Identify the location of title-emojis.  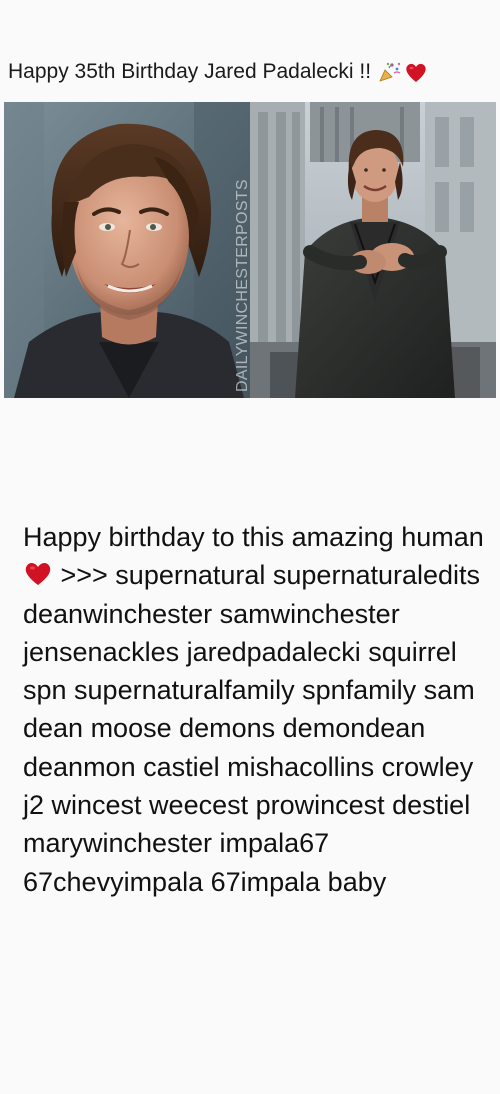
(402, 72).